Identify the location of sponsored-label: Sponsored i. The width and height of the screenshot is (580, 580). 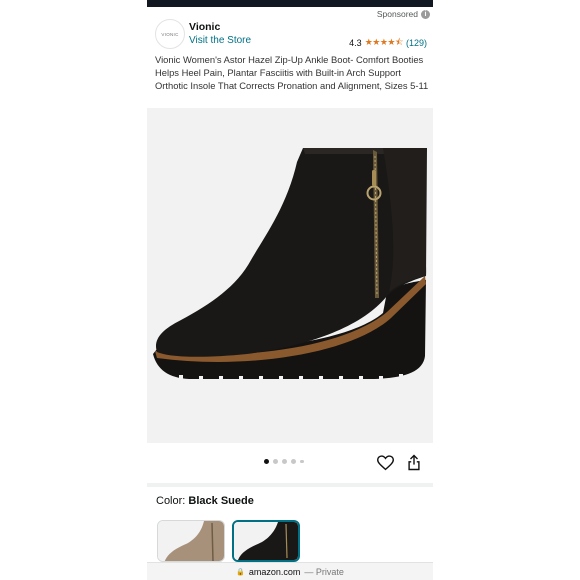
(403, 14).